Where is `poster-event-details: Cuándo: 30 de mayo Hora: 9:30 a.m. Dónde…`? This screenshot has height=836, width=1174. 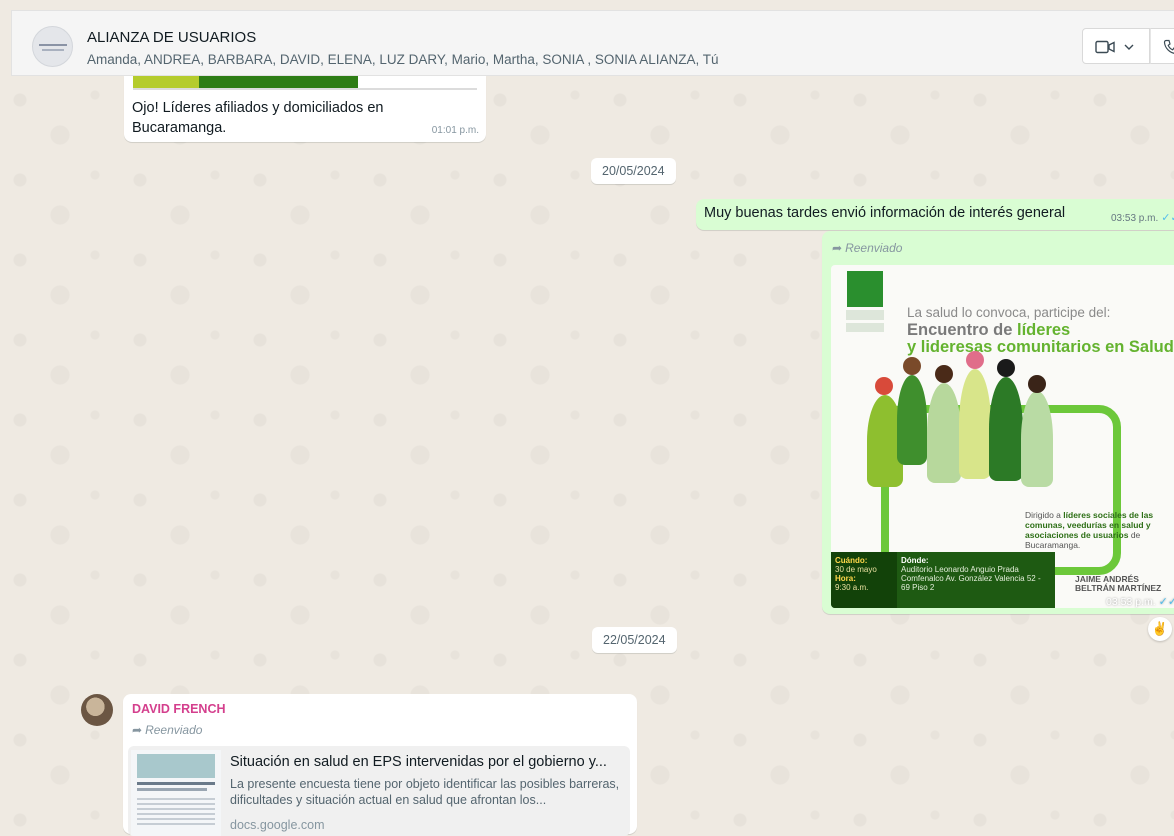
poster-event-details: Cuándo: 30 de mayo Hora: 9:30 a.m. Dónde… is located at coordinates (943, 580).